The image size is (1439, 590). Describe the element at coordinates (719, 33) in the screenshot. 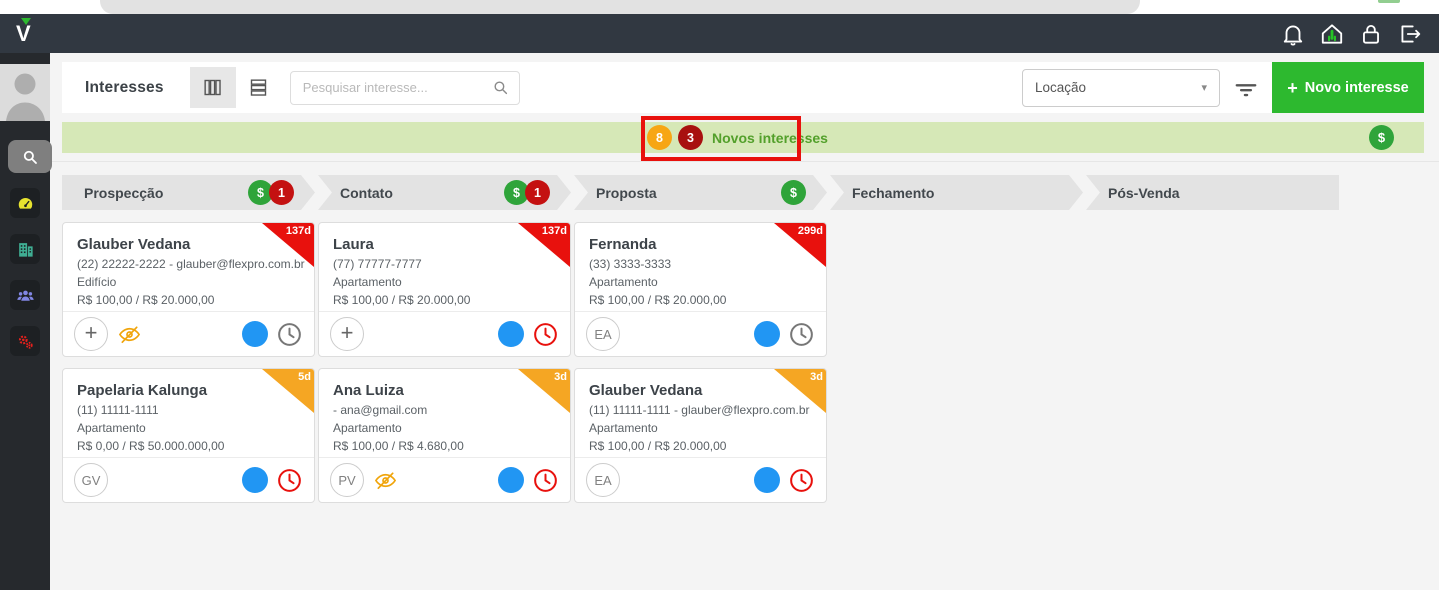

I see `app-topbar: V` at that location.